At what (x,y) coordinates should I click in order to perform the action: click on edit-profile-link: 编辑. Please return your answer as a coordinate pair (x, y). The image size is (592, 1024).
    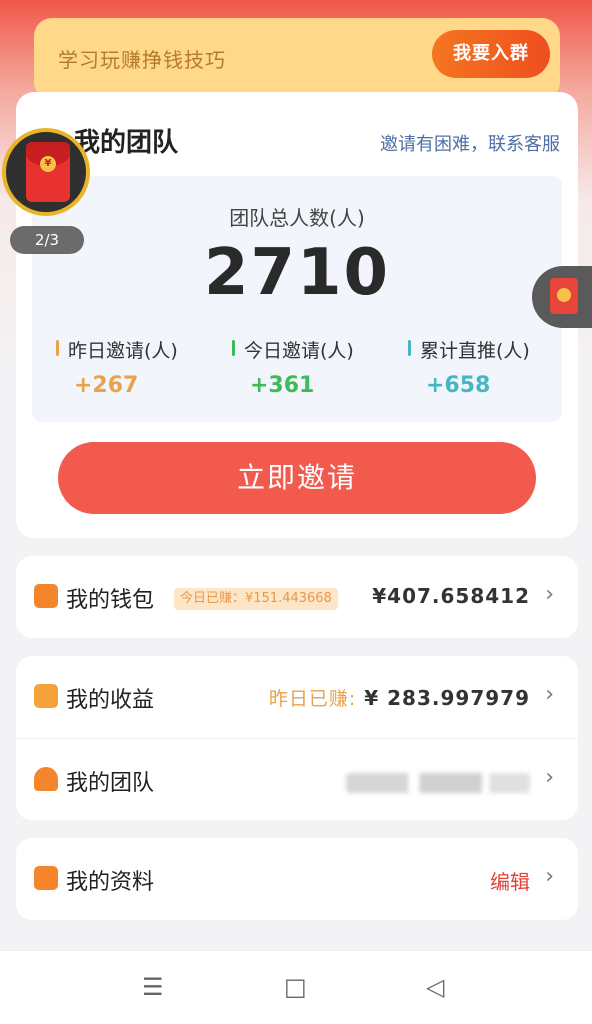
    Looking at the image, I should click on (510, 880).